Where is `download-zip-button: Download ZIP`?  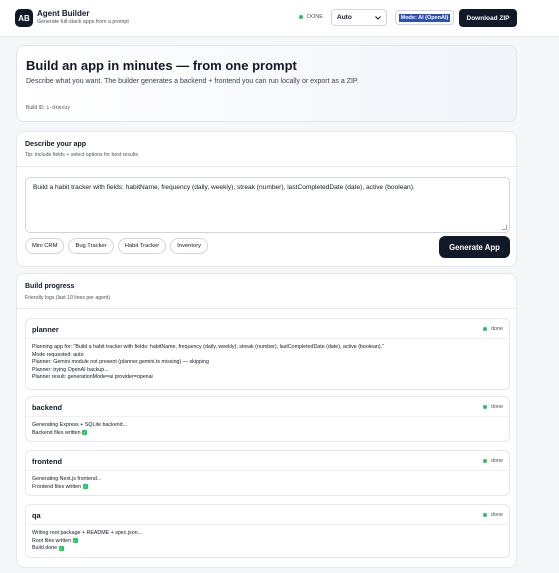 download-zip-button: Download ZIP is located at coordinates (488, 18).